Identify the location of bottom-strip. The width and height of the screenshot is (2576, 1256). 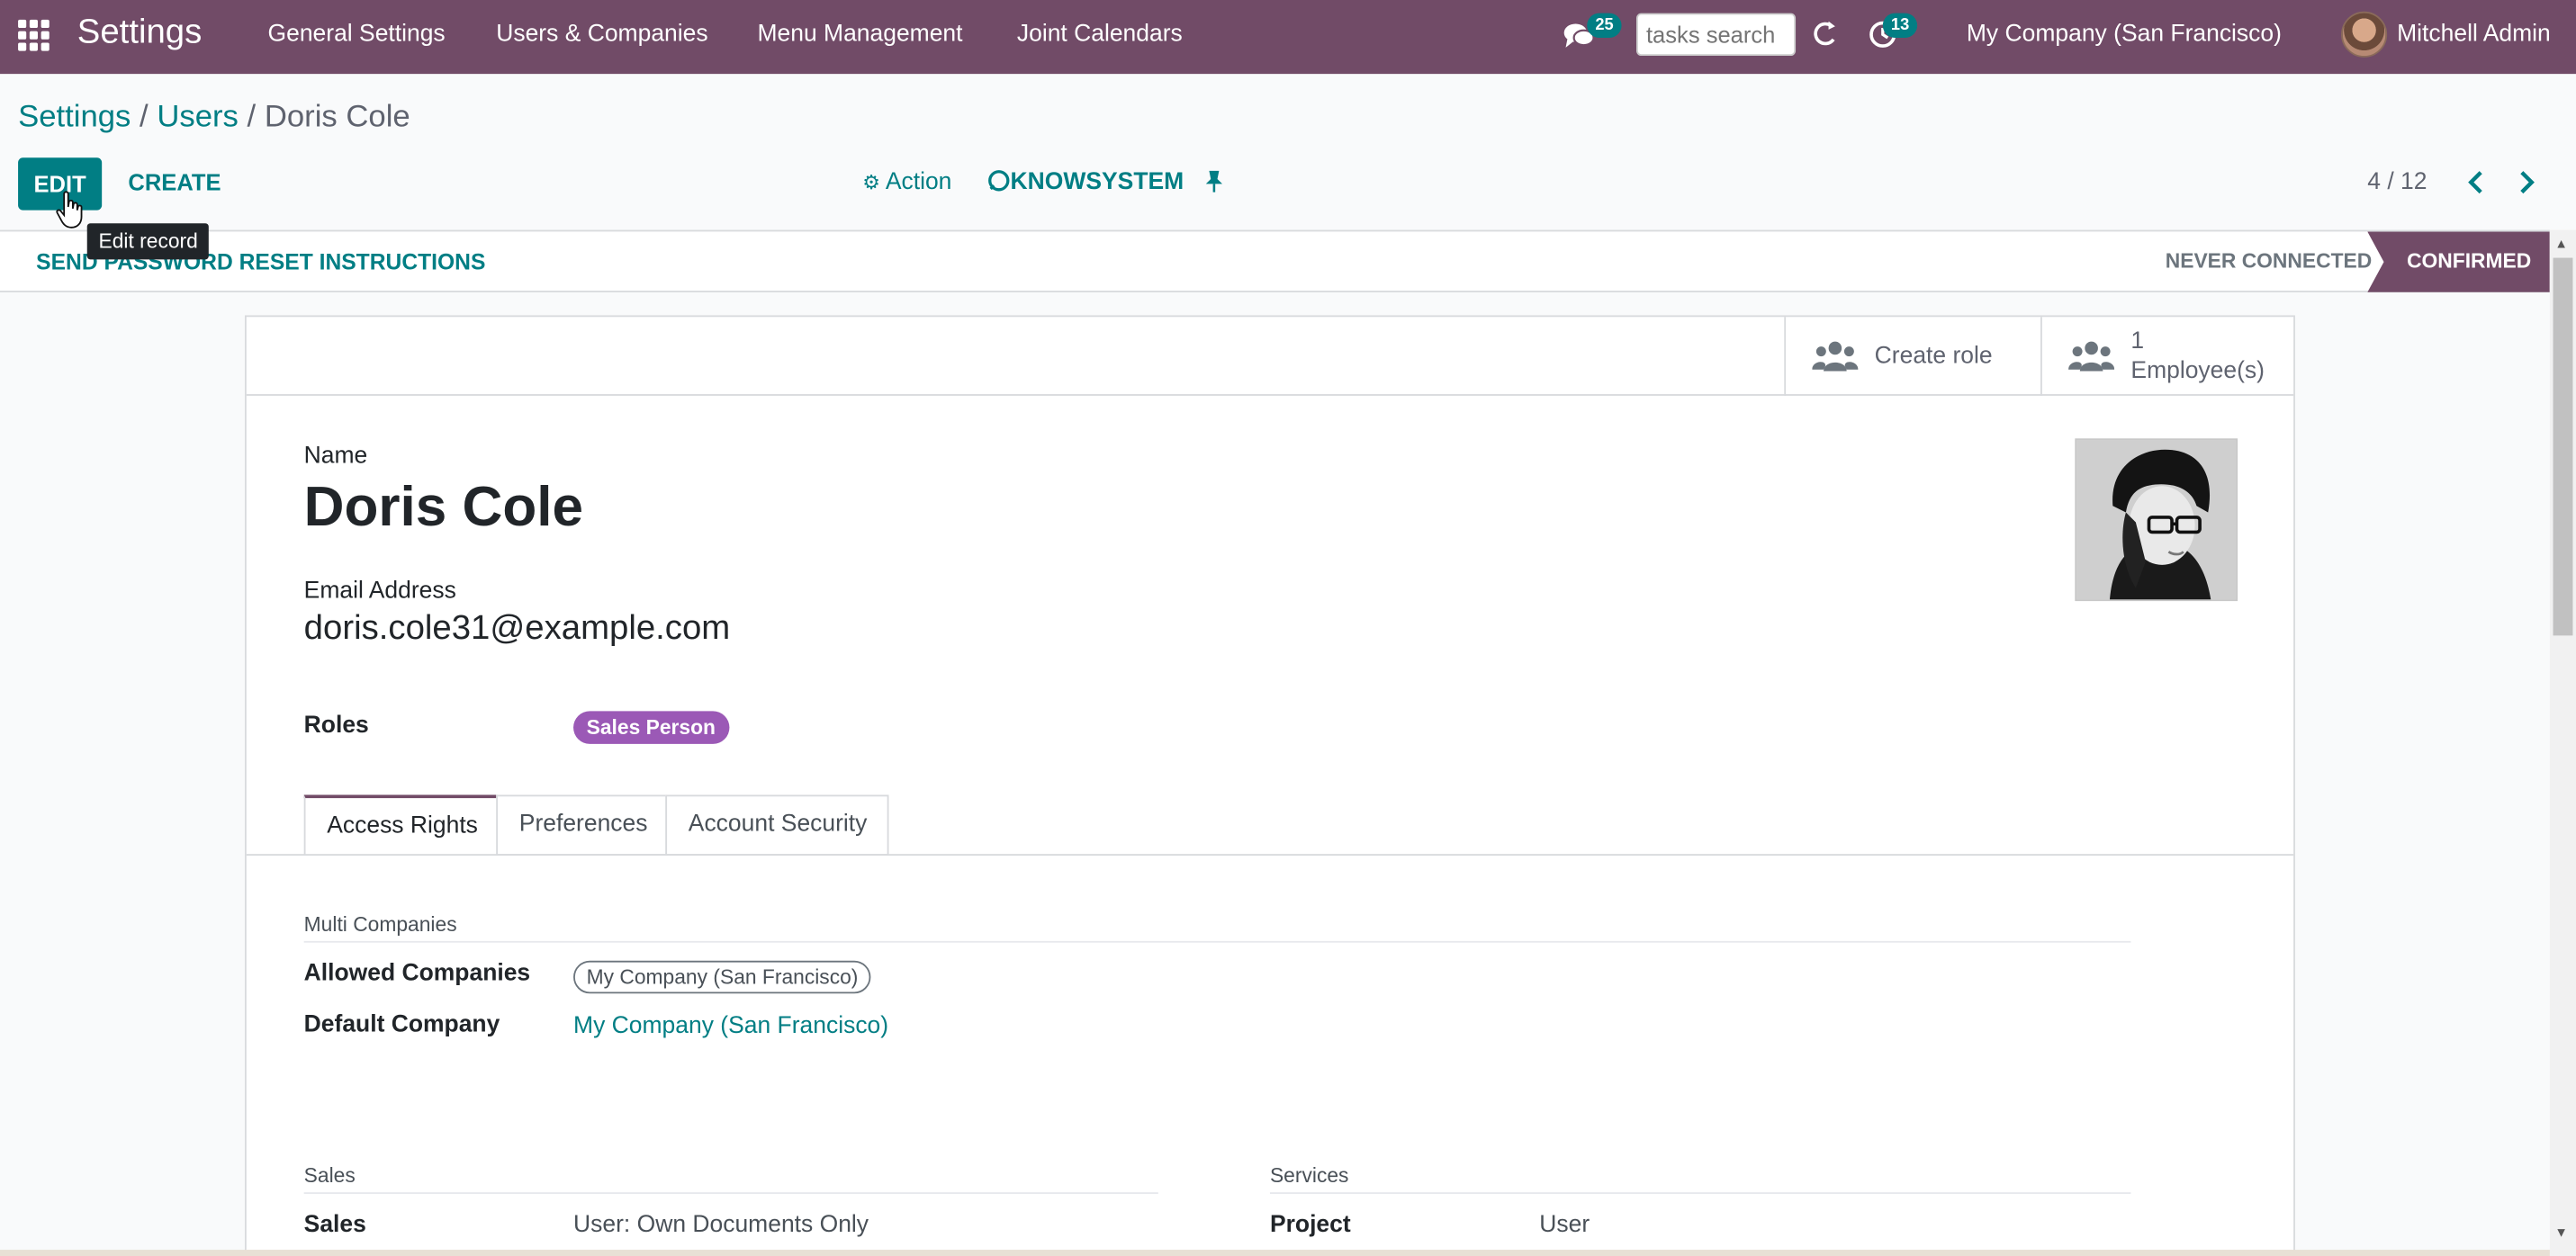
(1275, 1253).